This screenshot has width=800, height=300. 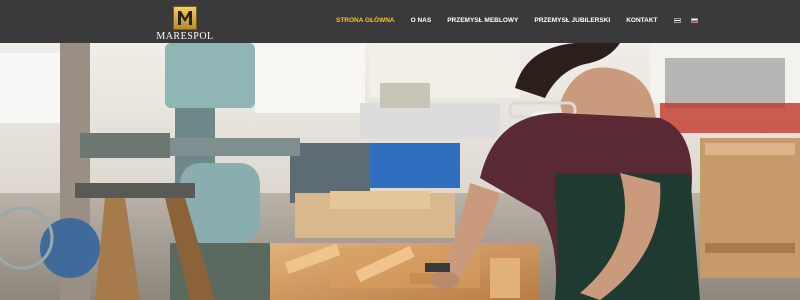 What do you see at coordinates (185, 18) in the screenshot?
I see `logo-mark-icon` at bounding box center [185, 18].